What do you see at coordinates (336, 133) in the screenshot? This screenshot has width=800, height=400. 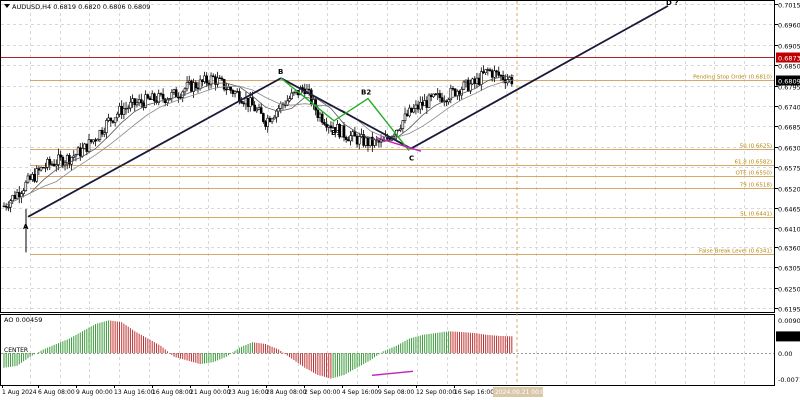 I see `wave-label: B1` at bounding box center [336, 133].